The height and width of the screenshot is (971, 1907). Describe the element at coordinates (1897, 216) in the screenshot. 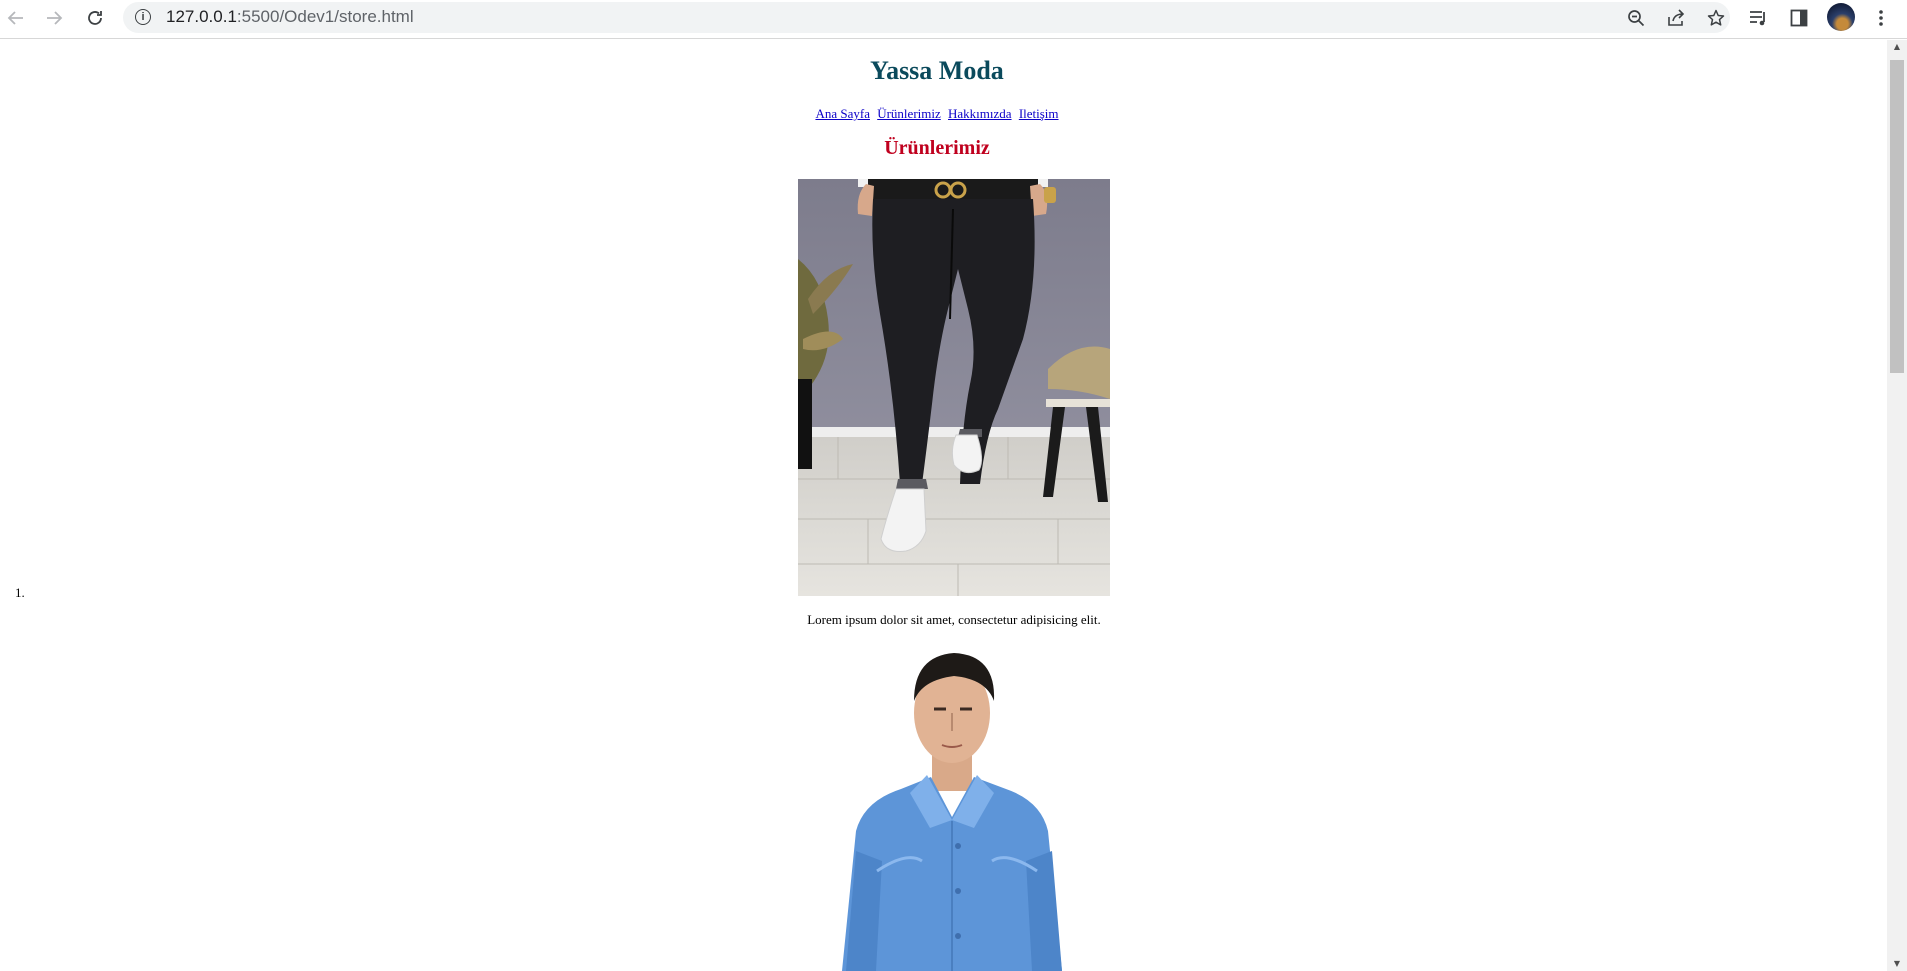

I see `scrollbar-thumb` at that location.